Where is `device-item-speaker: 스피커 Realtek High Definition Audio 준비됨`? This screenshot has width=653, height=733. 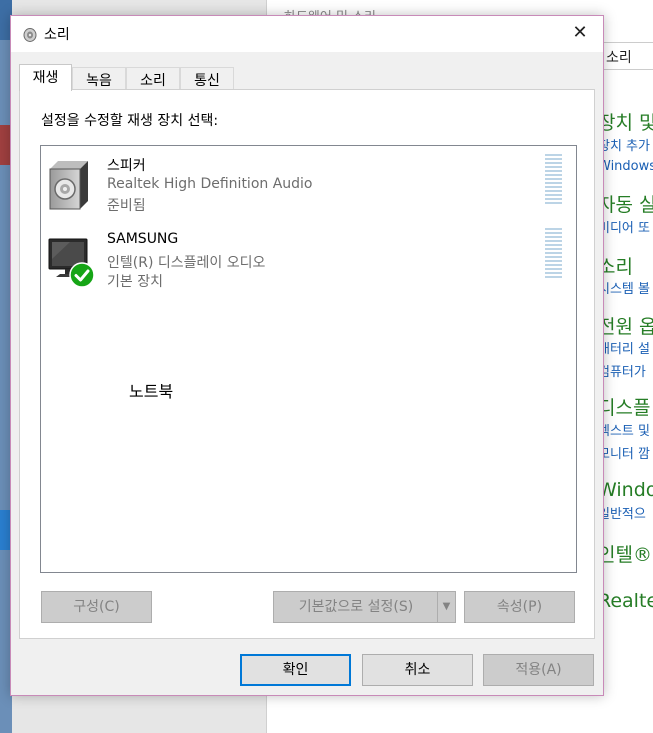
device-item-speaker: 스피커 Realtek High Definition Audio 준비됨 is located at coordinates (308, 184).